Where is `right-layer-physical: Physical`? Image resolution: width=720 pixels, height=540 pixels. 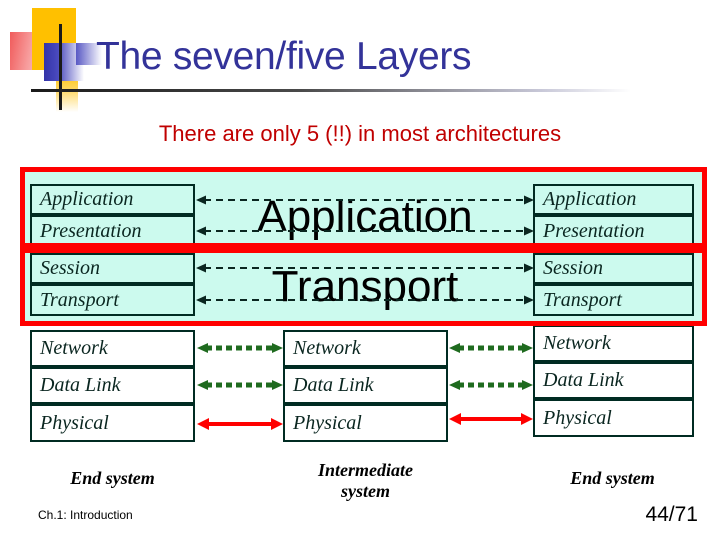
right-layer-physical: Physical is located at coordinates (613, 418).